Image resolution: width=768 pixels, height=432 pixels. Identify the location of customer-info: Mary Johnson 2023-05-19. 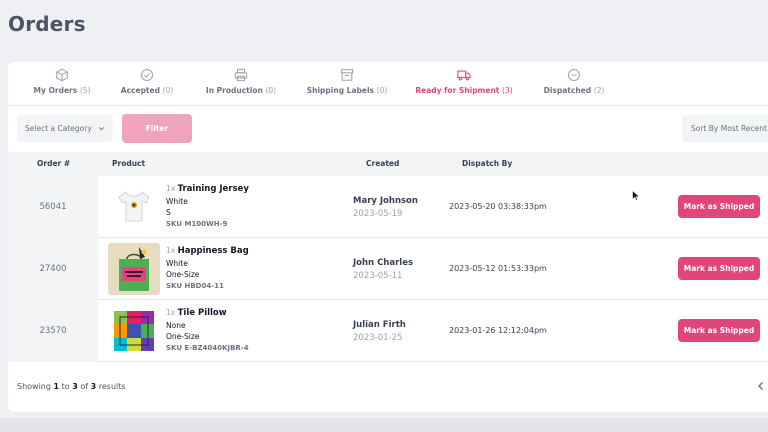
(385, 208).